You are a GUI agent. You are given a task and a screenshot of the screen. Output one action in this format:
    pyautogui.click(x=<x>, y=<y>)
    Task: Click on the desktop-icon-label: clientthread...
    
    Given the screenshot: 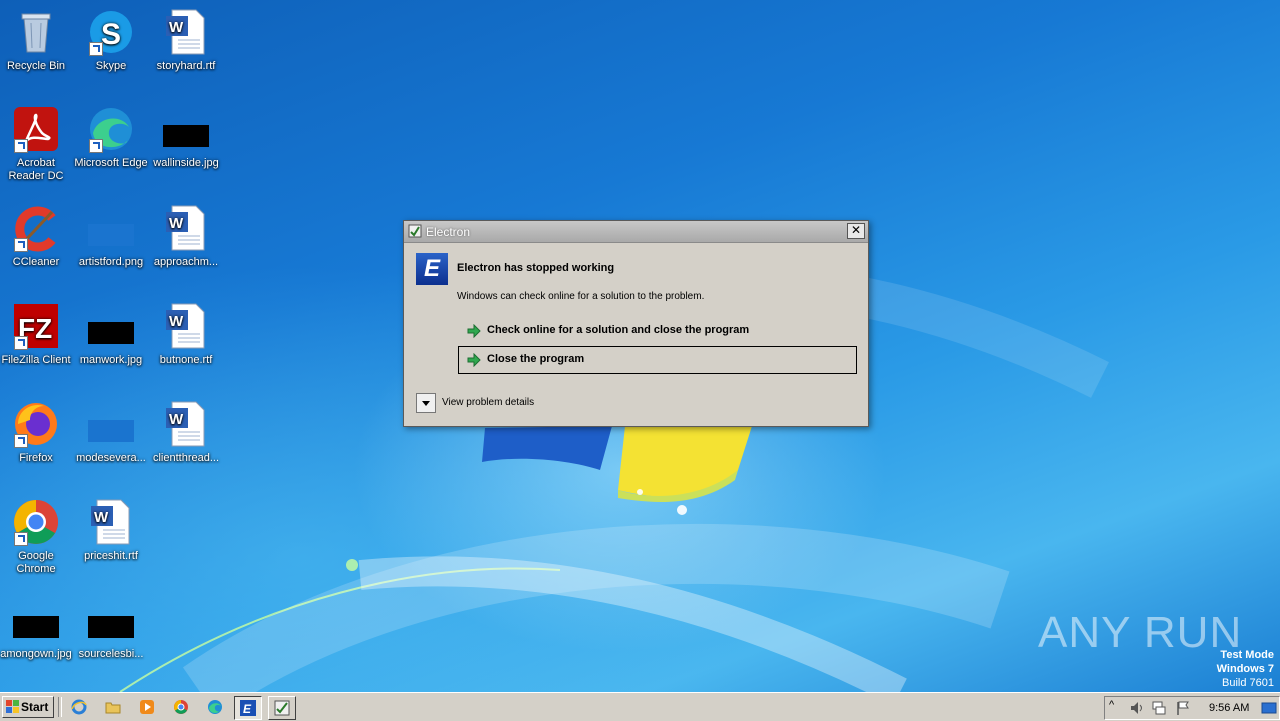 What is the action you would take?
    pyautogui.click(x=186, y=458)
    